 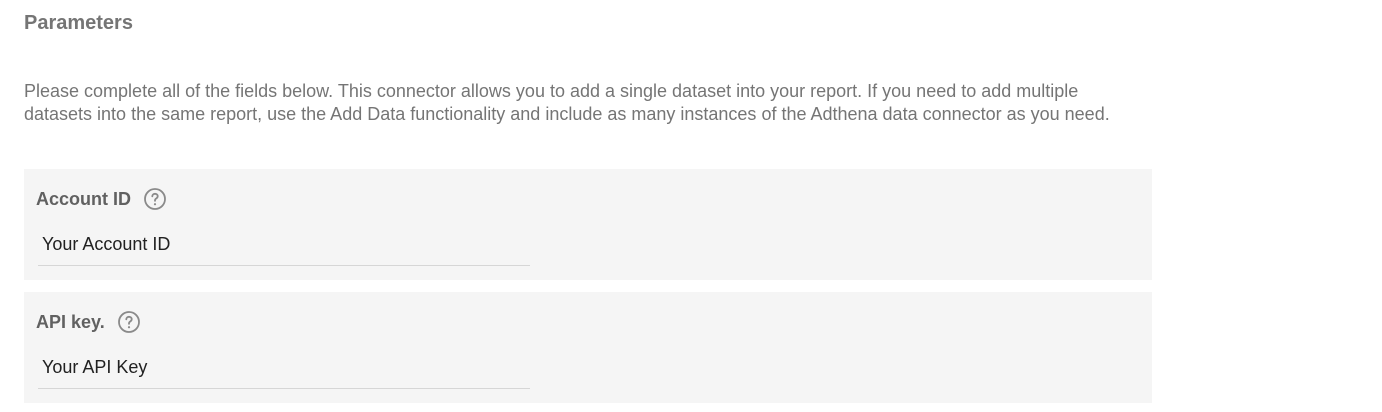 I want to click on api-key-input, so click(x=284, y=367).